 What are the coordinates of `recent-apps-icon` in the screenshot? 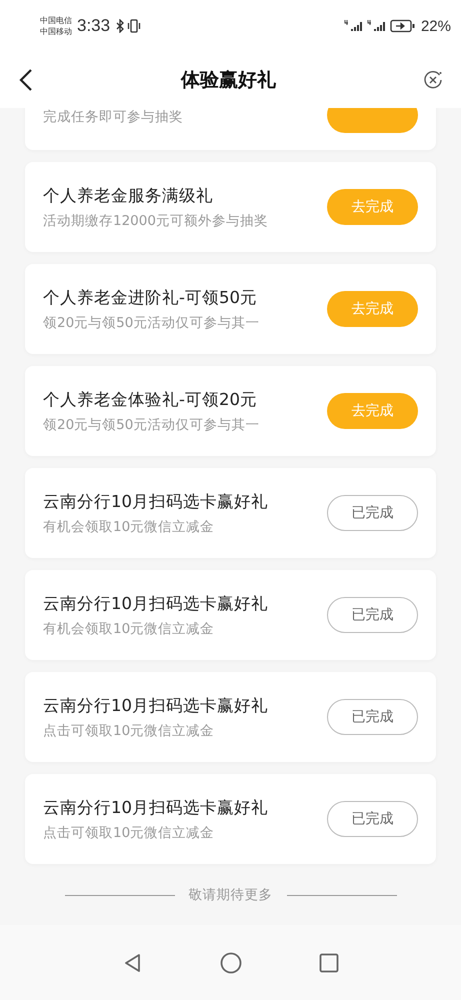 It's located at (329, 963).